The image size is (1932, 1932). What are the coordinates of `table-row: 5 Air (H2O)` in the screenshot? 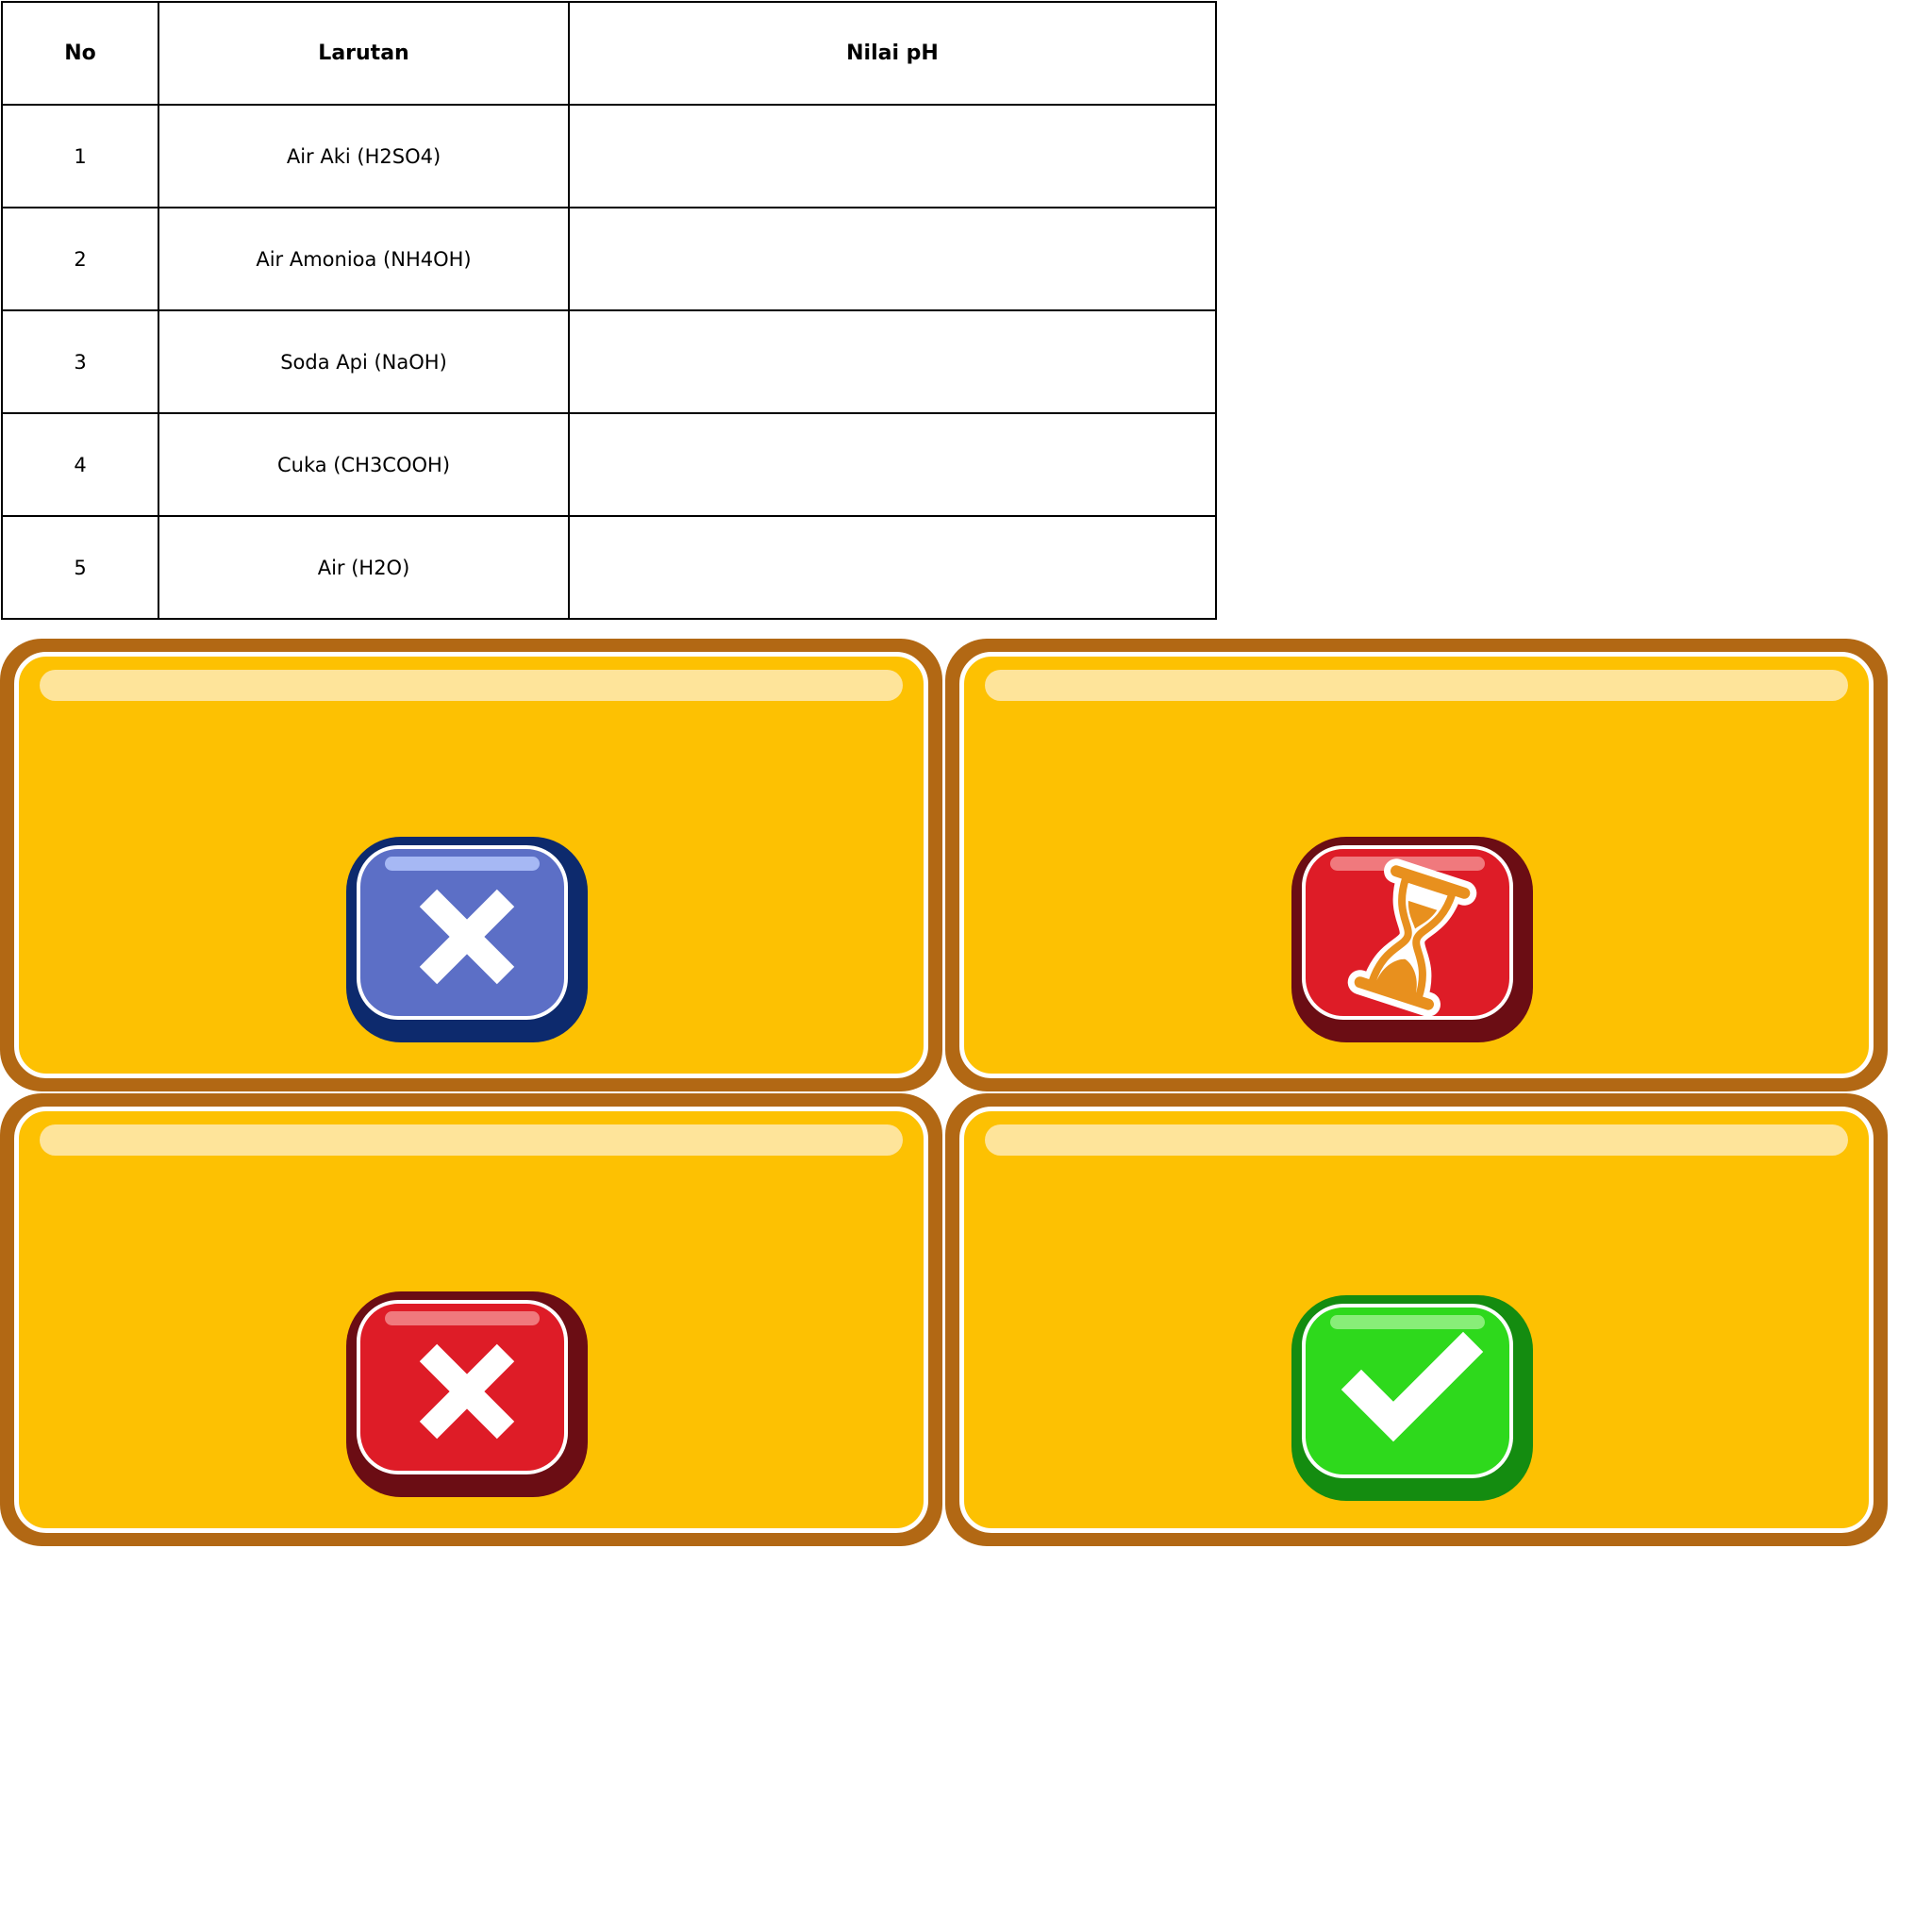 It's located at (609, 567).